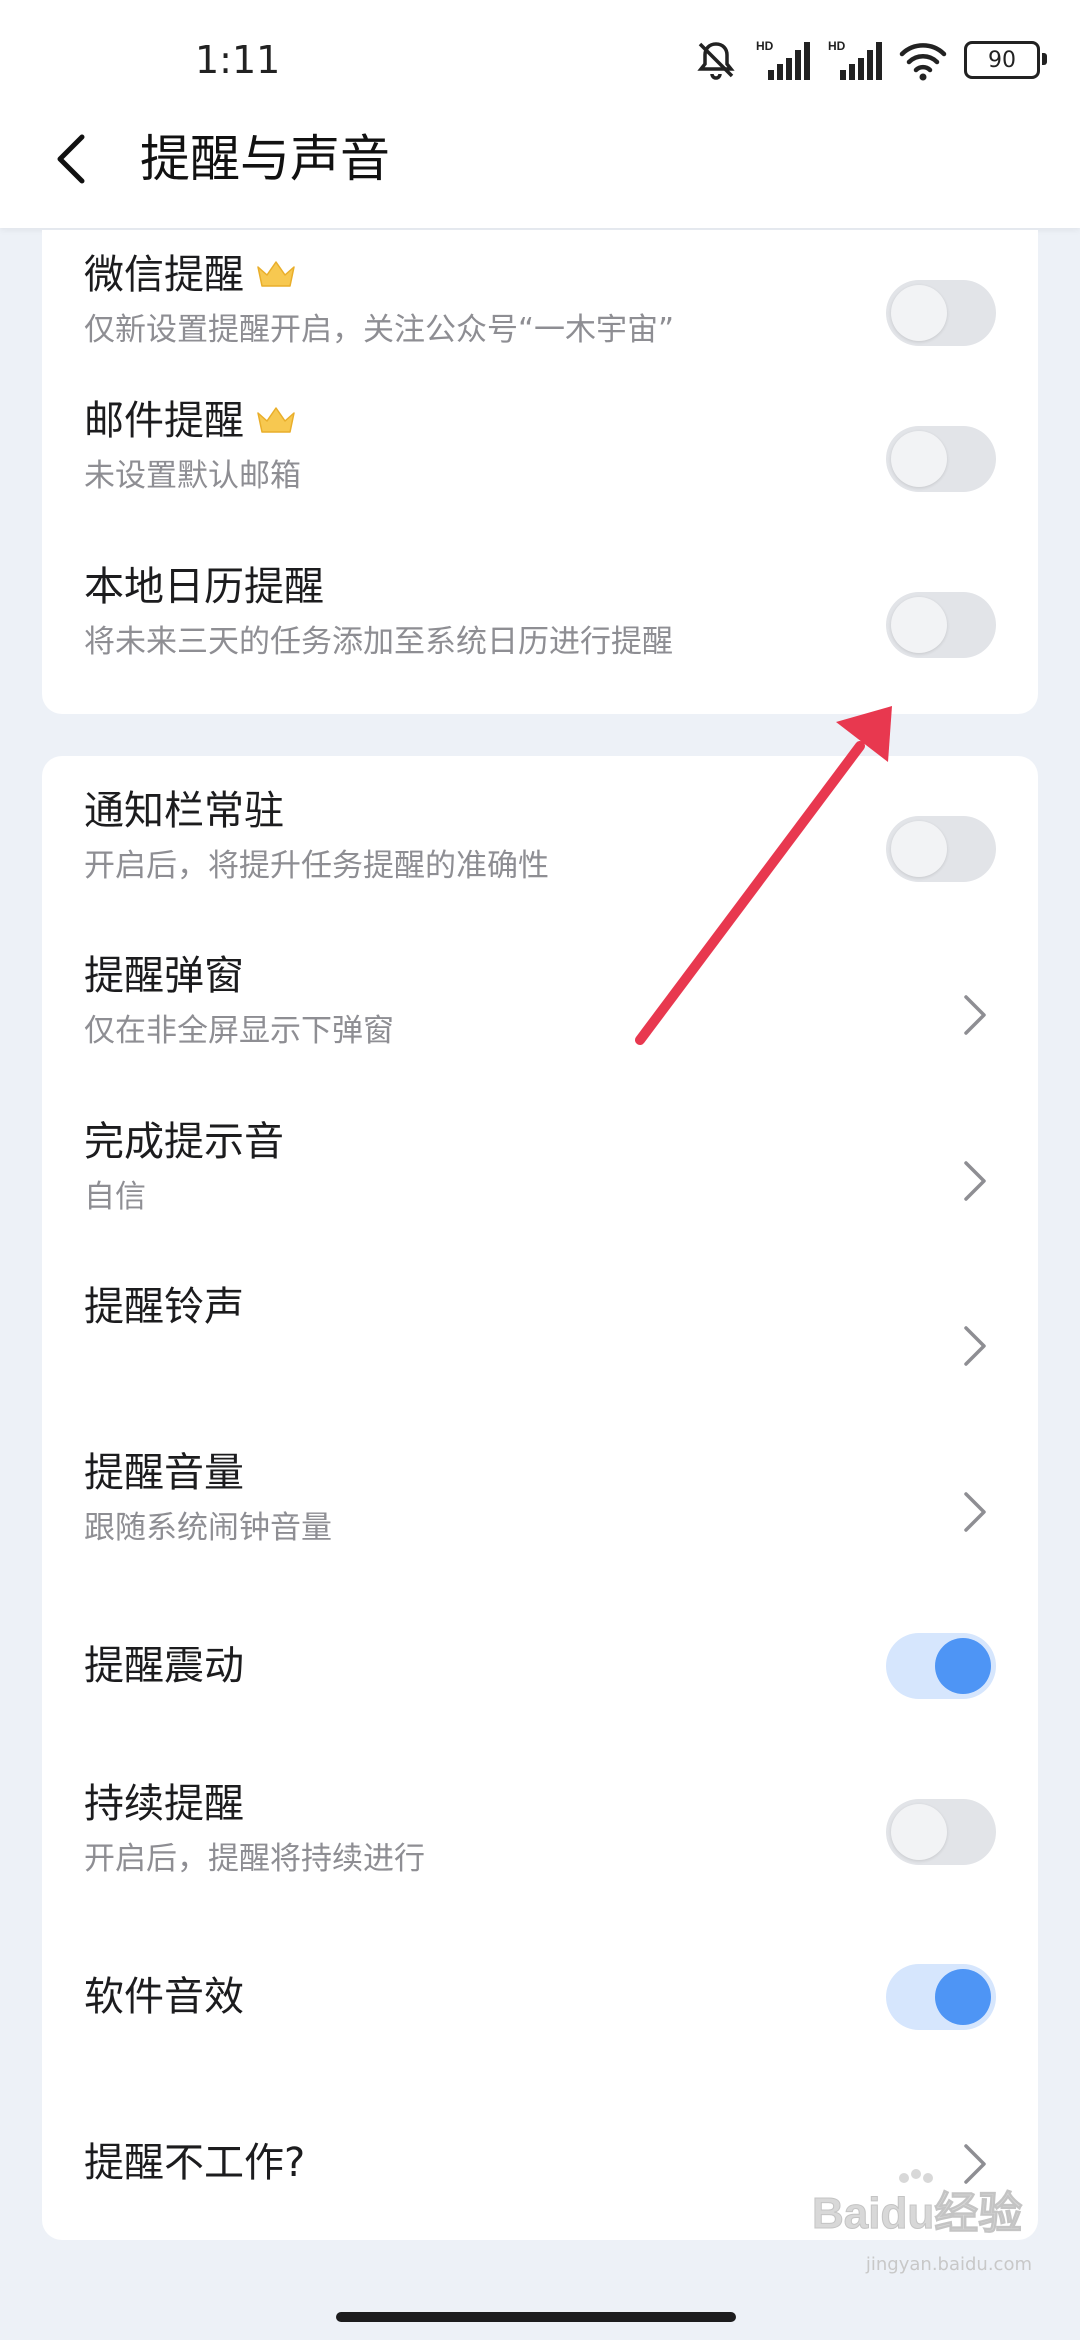  Describe the element at coordinates (540, 838) in the screenshot. I see `settings-row-persistent-notification: 通知栏常驻 开启后，将提升任务提醒的准确性` at that location.